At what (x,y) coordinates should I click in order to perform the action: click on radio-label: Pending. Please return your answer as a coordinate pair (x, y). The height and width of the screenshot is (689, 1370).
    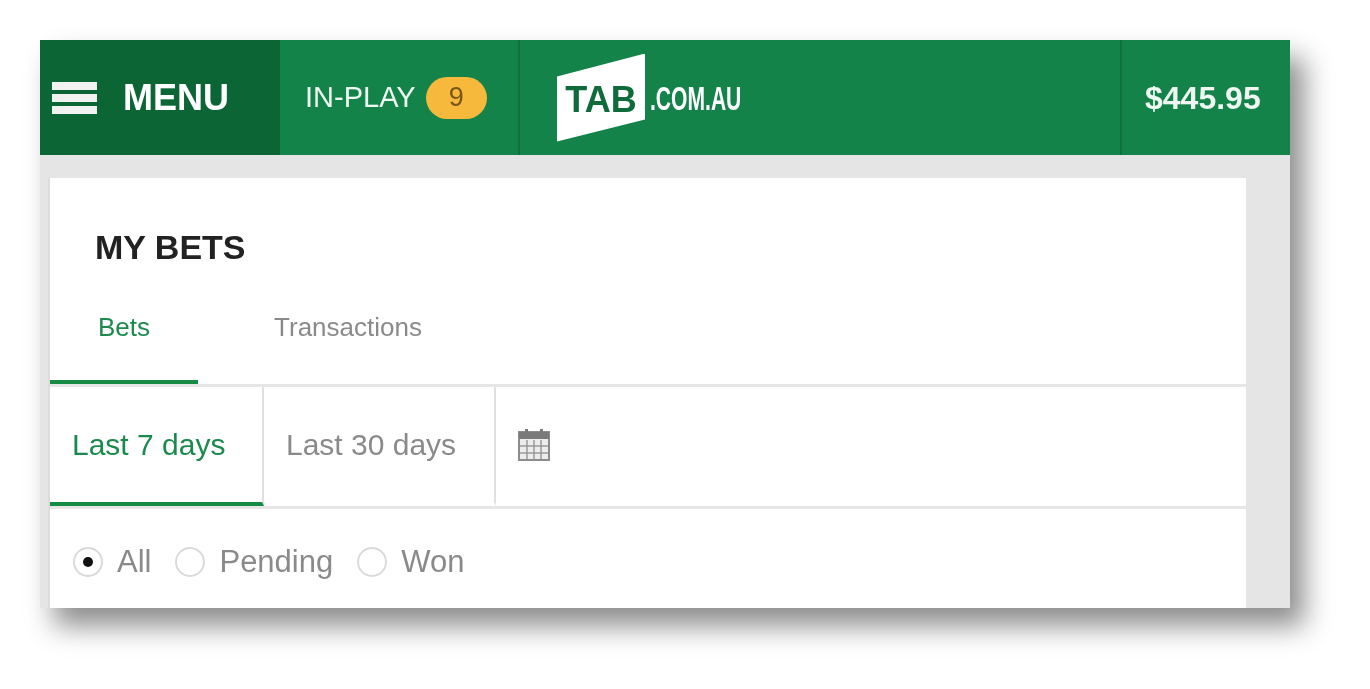
    Looking at the image, I should click on (276, 561).